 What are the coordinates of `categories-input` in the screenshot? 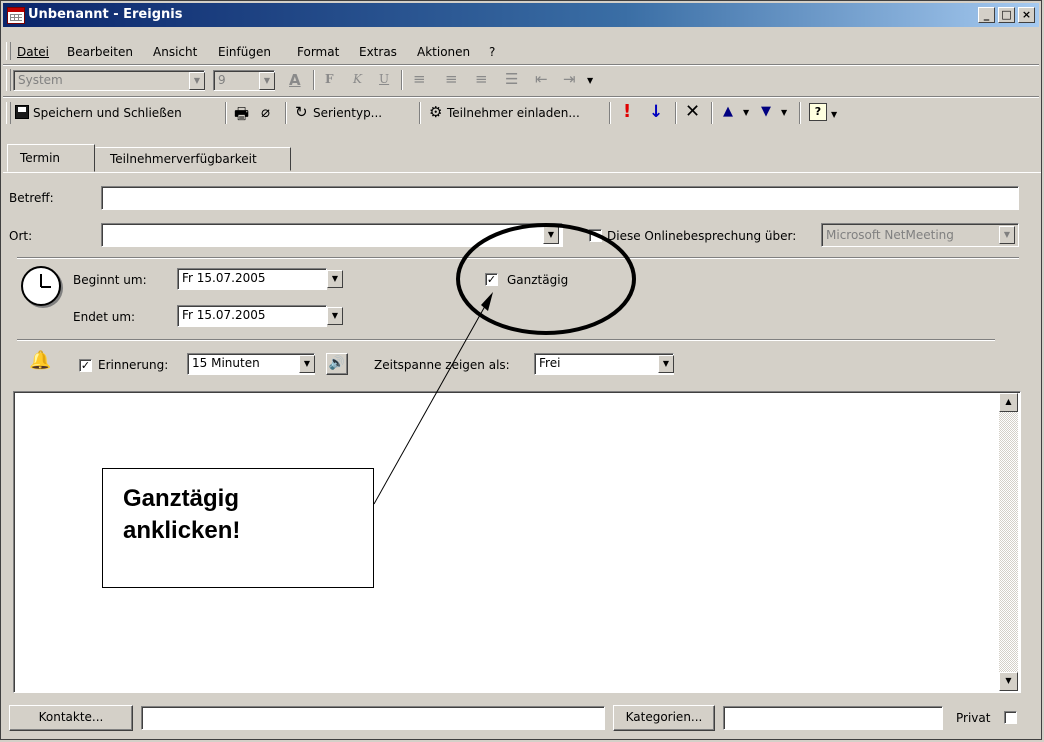 It's located at (833, 718).